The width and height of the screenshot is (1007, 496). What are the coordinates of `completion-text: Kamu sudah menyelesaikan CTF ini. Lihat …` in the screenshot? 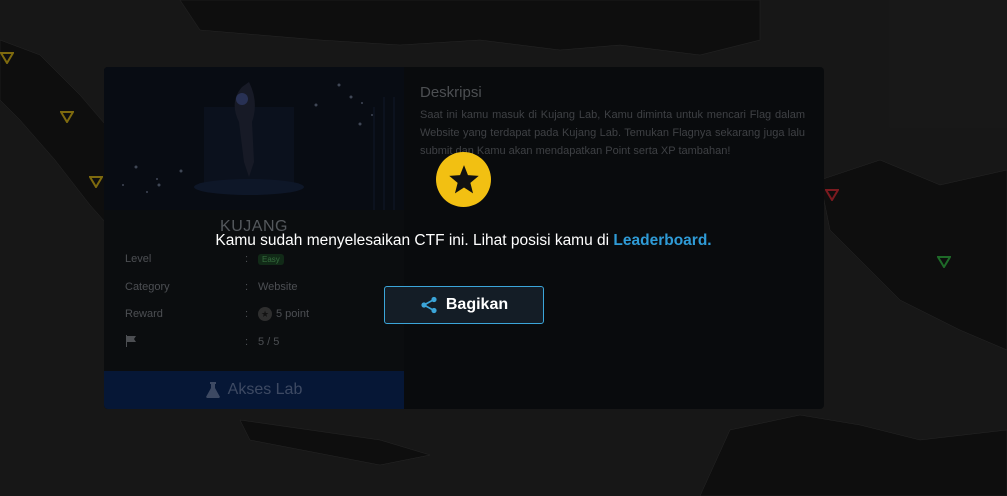 It's located at (414, 240).